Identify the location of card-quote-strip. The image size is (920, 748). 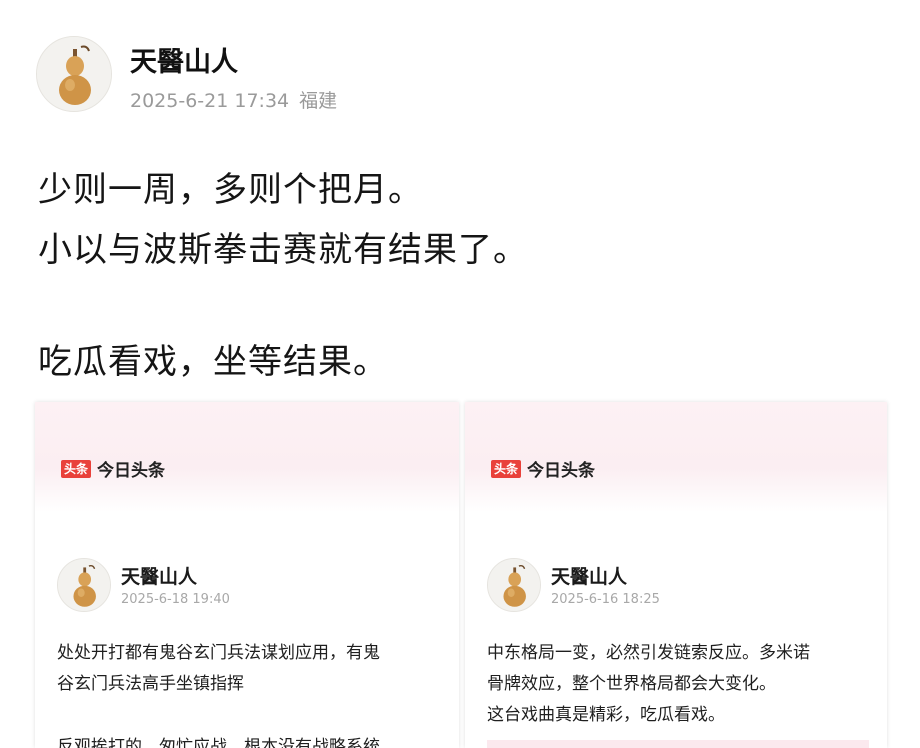
(678, 744).